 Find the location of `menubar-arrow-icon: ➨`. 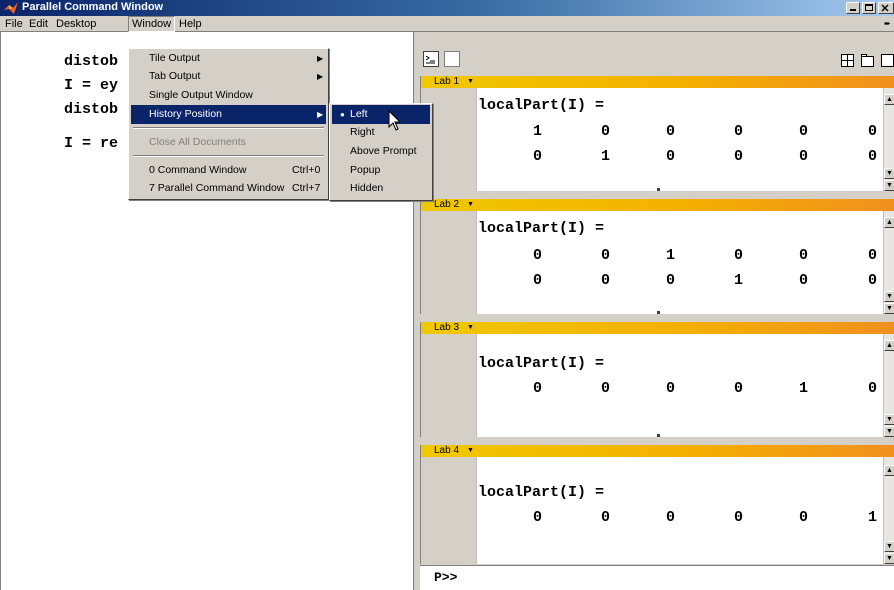

menubar-arrow-icon: ➨ is located at coordinates (887, 23).